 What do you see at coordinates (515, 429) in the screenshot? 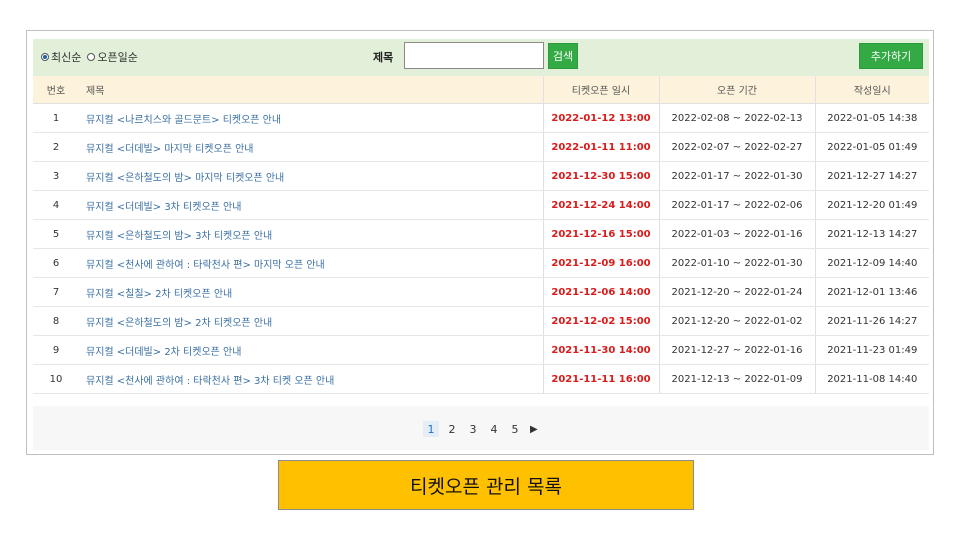
I see `page-5-link: 5` at bounding box center [515, 429].